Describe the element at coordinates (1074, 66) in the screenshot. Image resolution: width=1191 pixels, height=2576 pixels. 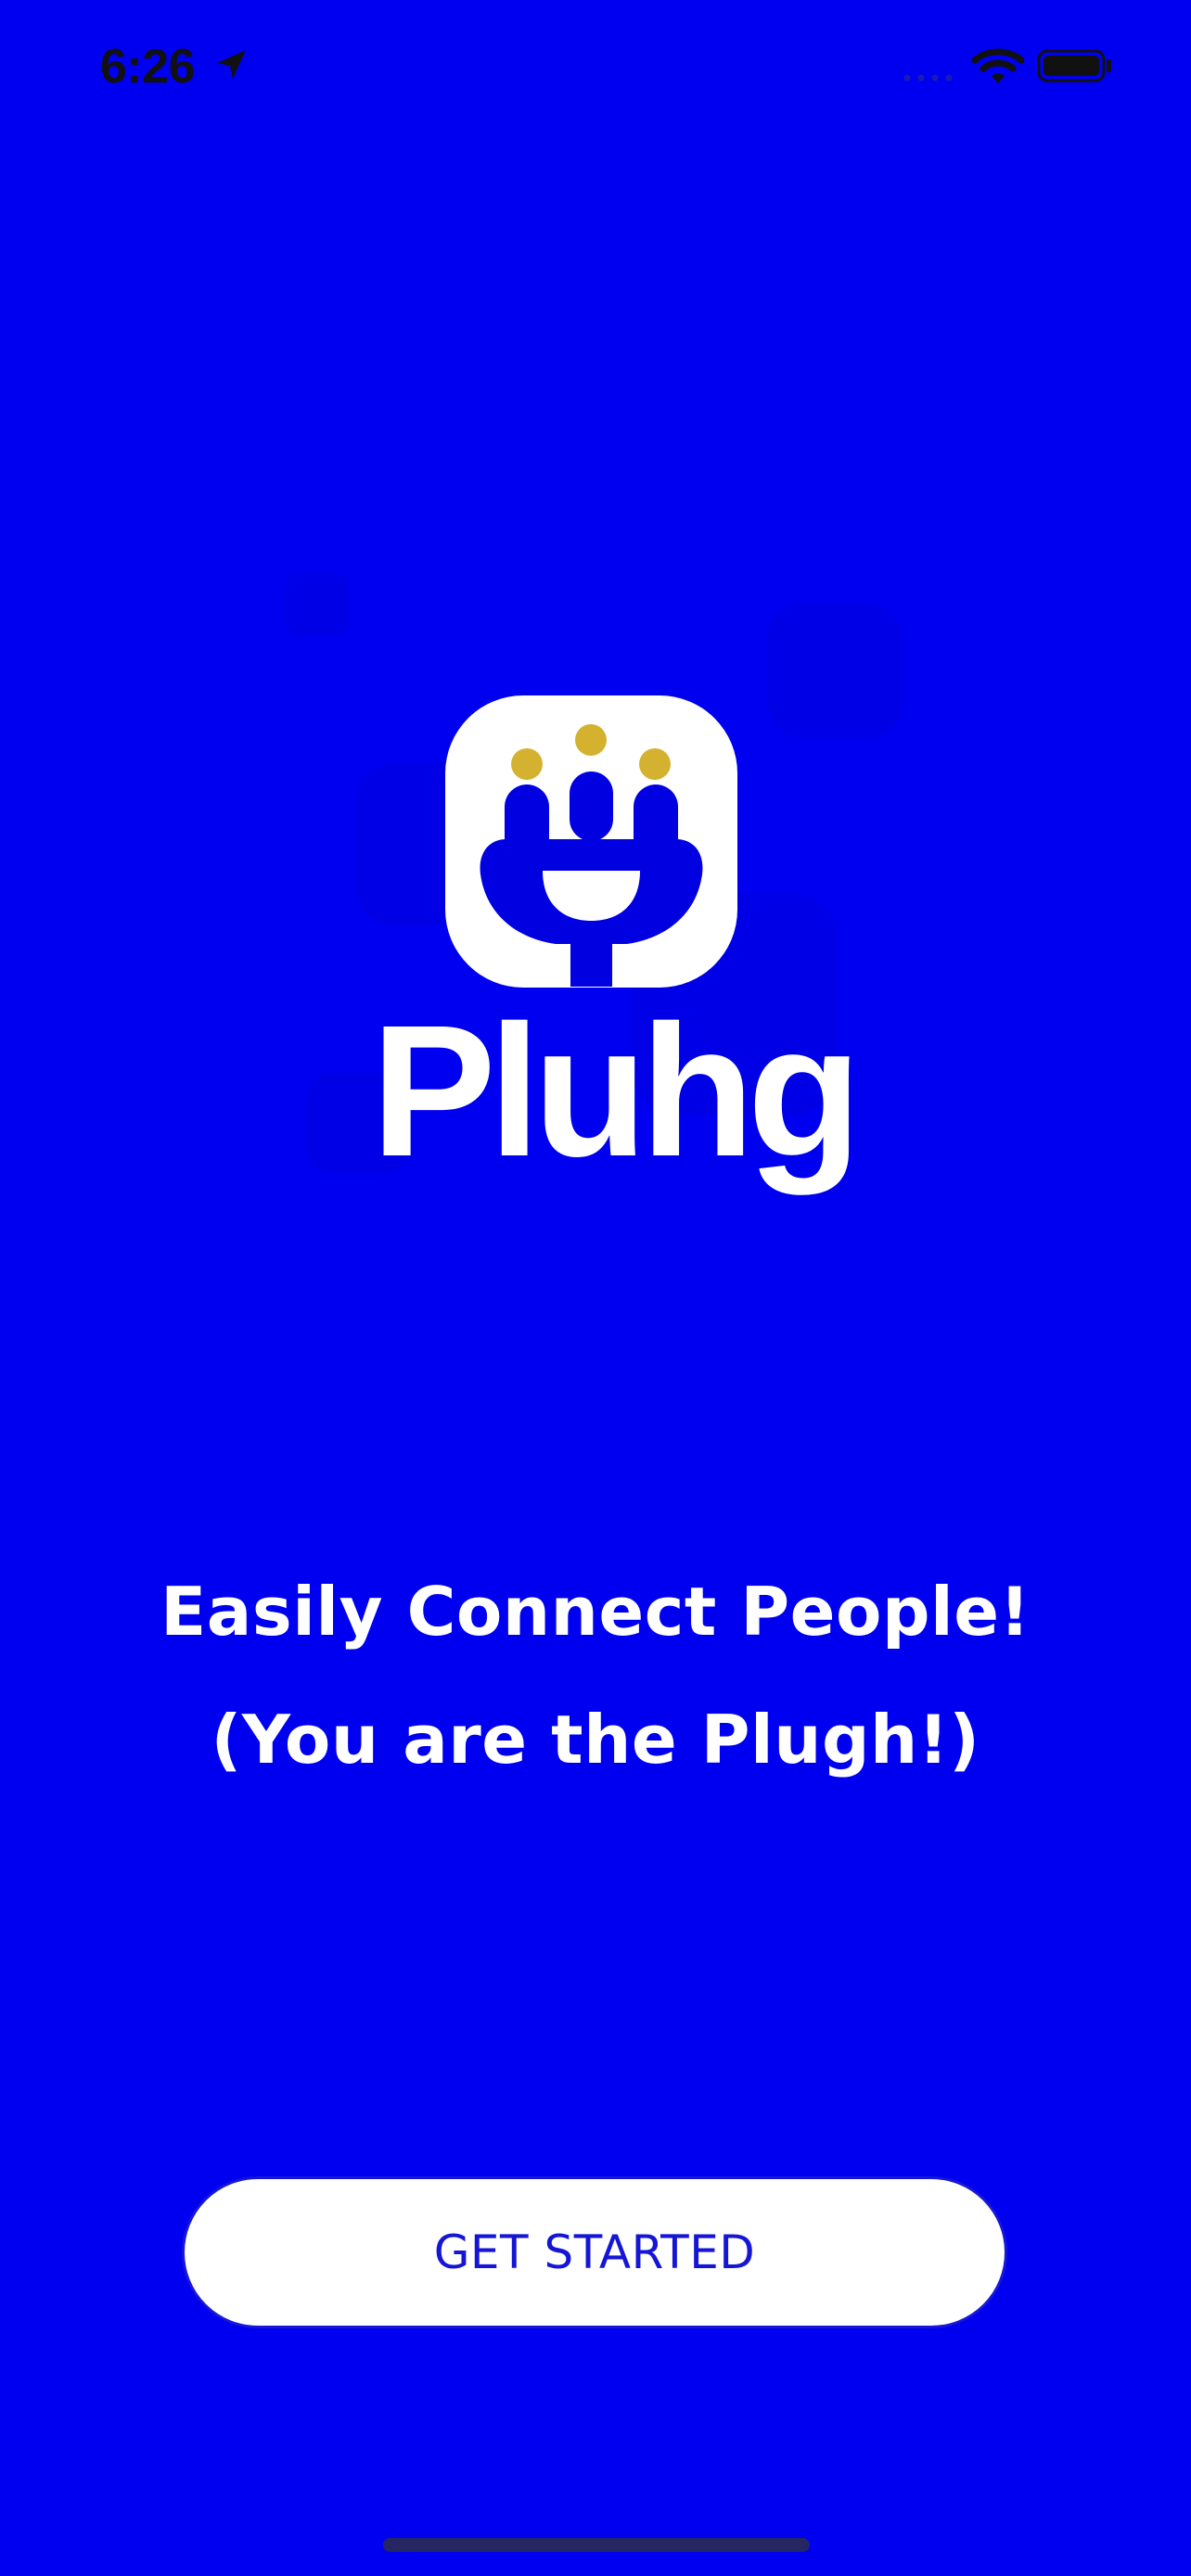
I see `battery-icon` at that location.